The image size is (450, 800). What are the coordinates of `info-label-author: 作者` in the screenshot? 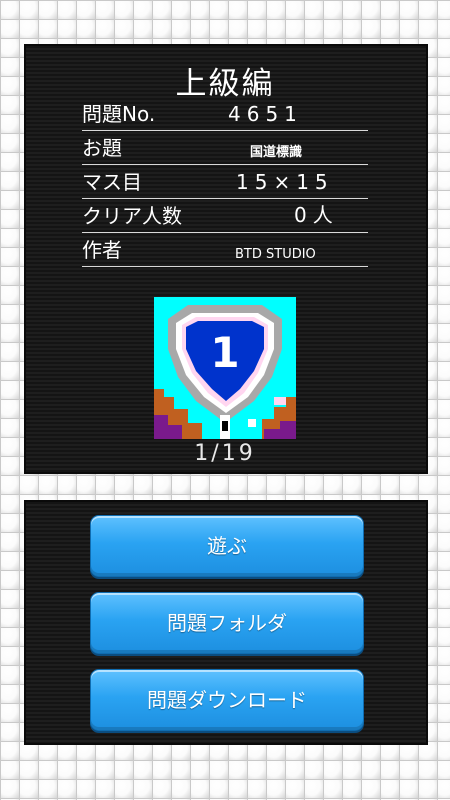 It's located at (102, 250).